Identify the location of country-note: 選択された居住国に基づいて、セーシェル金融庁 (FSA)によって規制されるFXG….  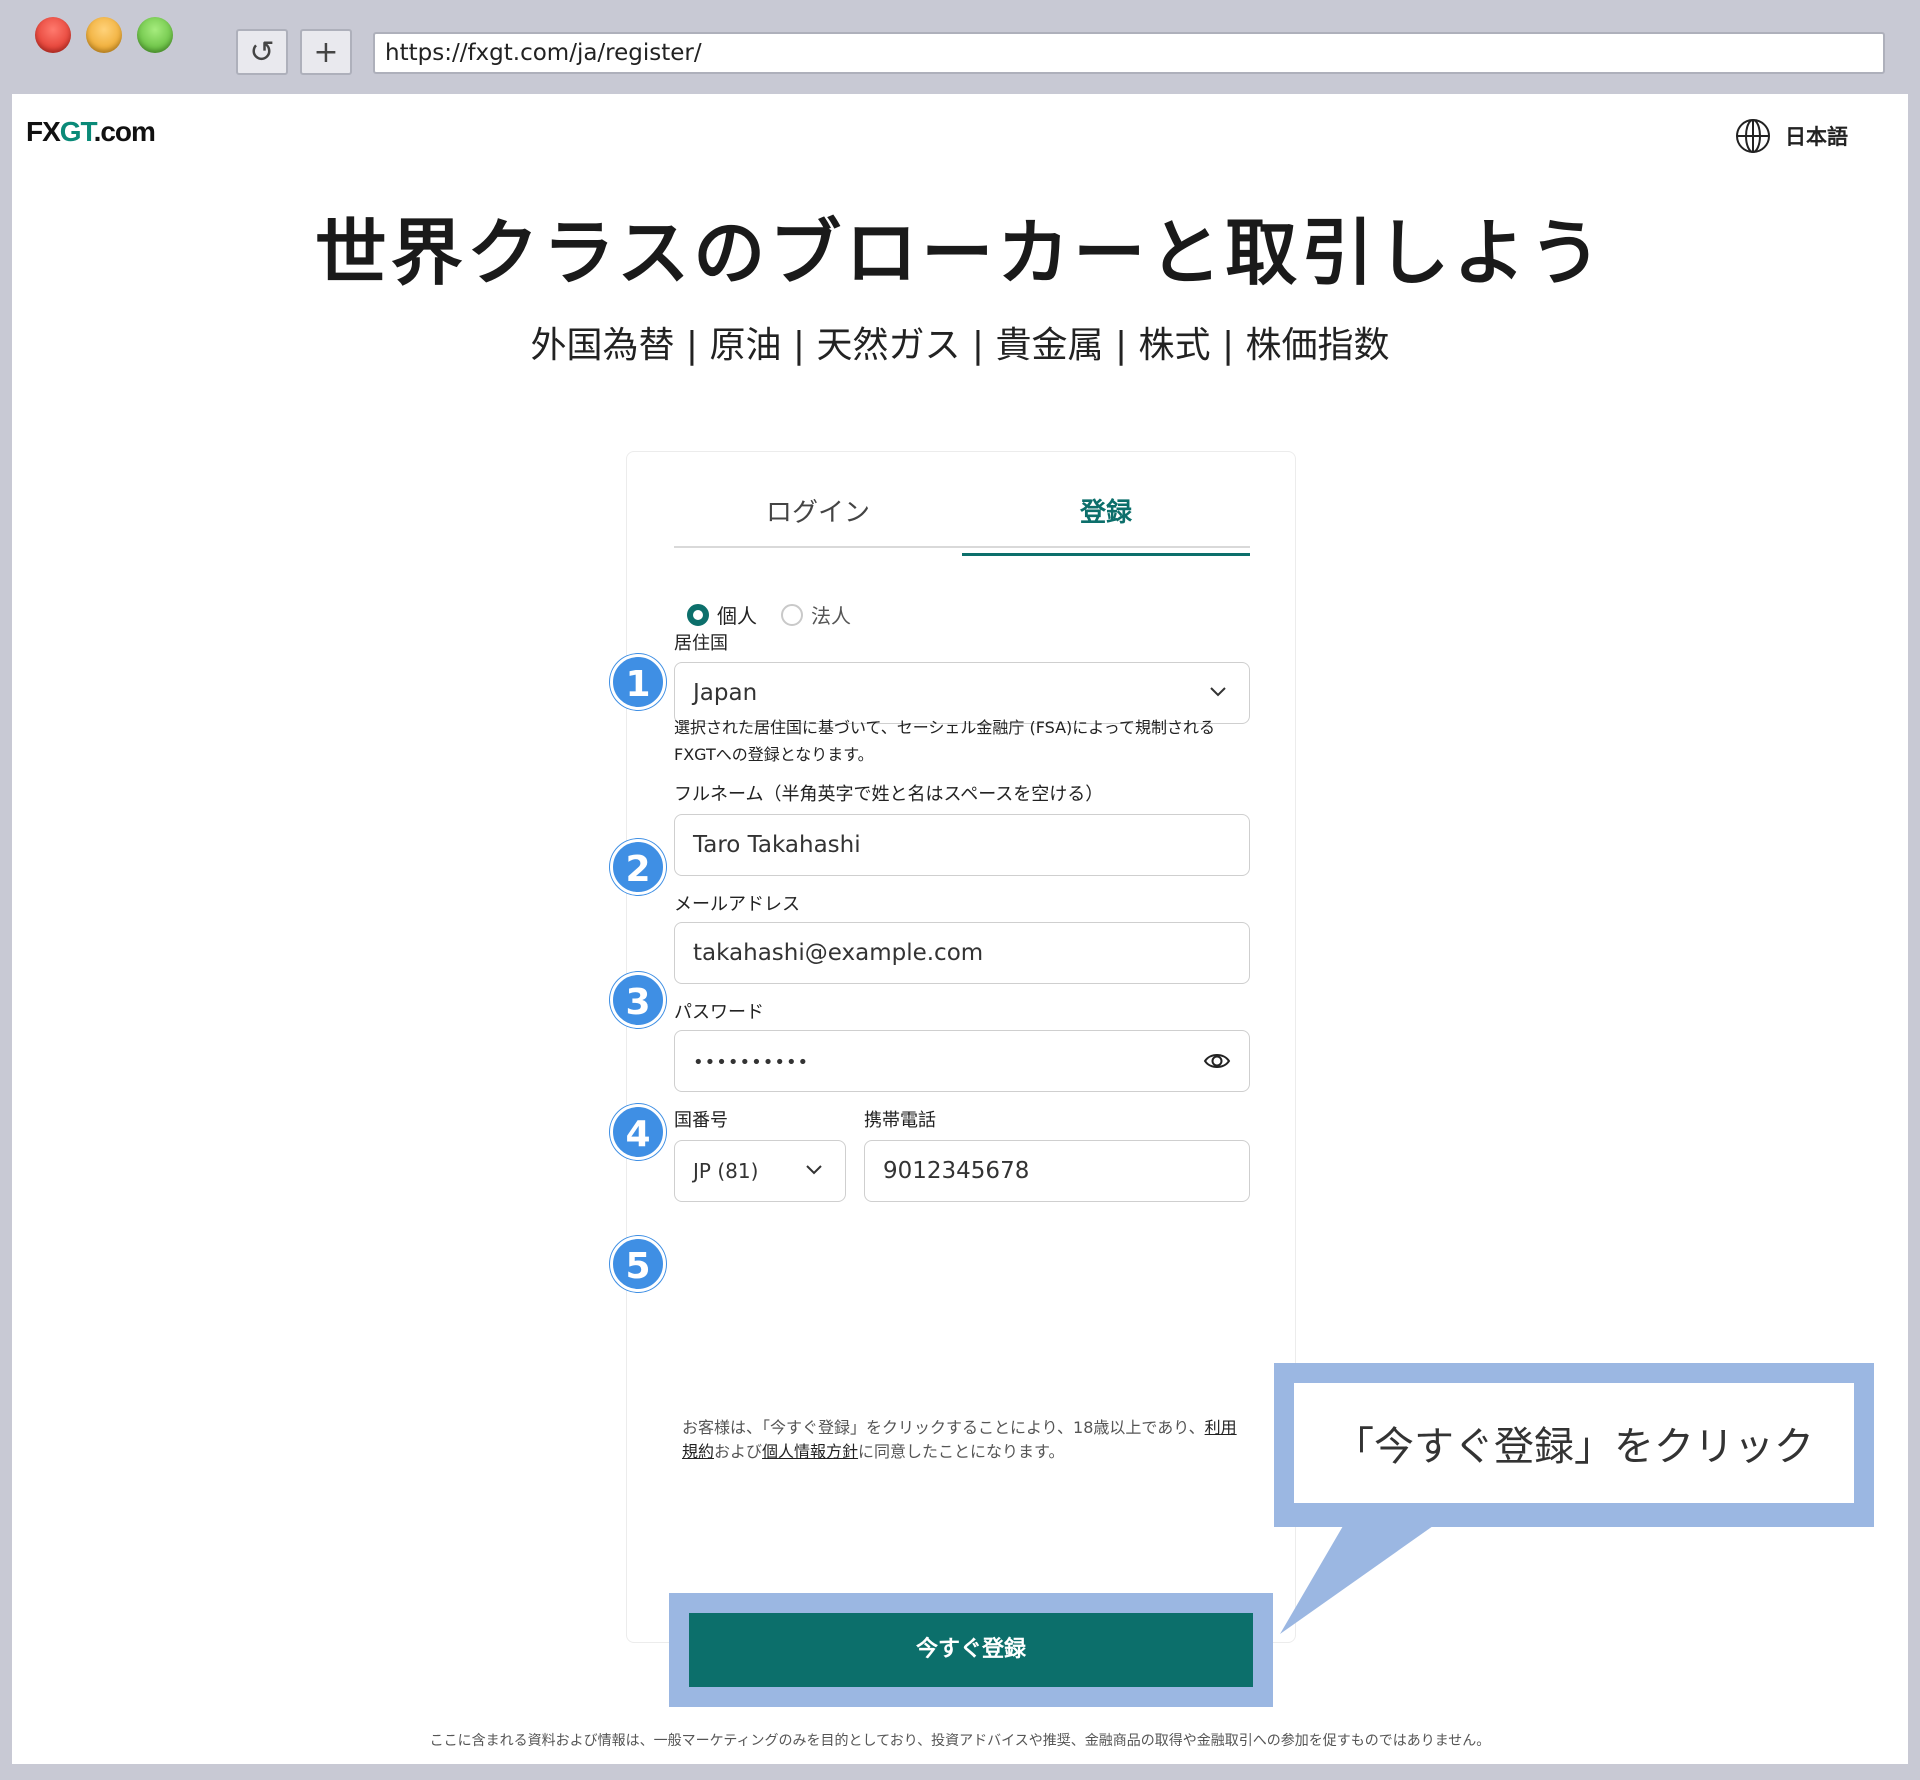
(945, 741).